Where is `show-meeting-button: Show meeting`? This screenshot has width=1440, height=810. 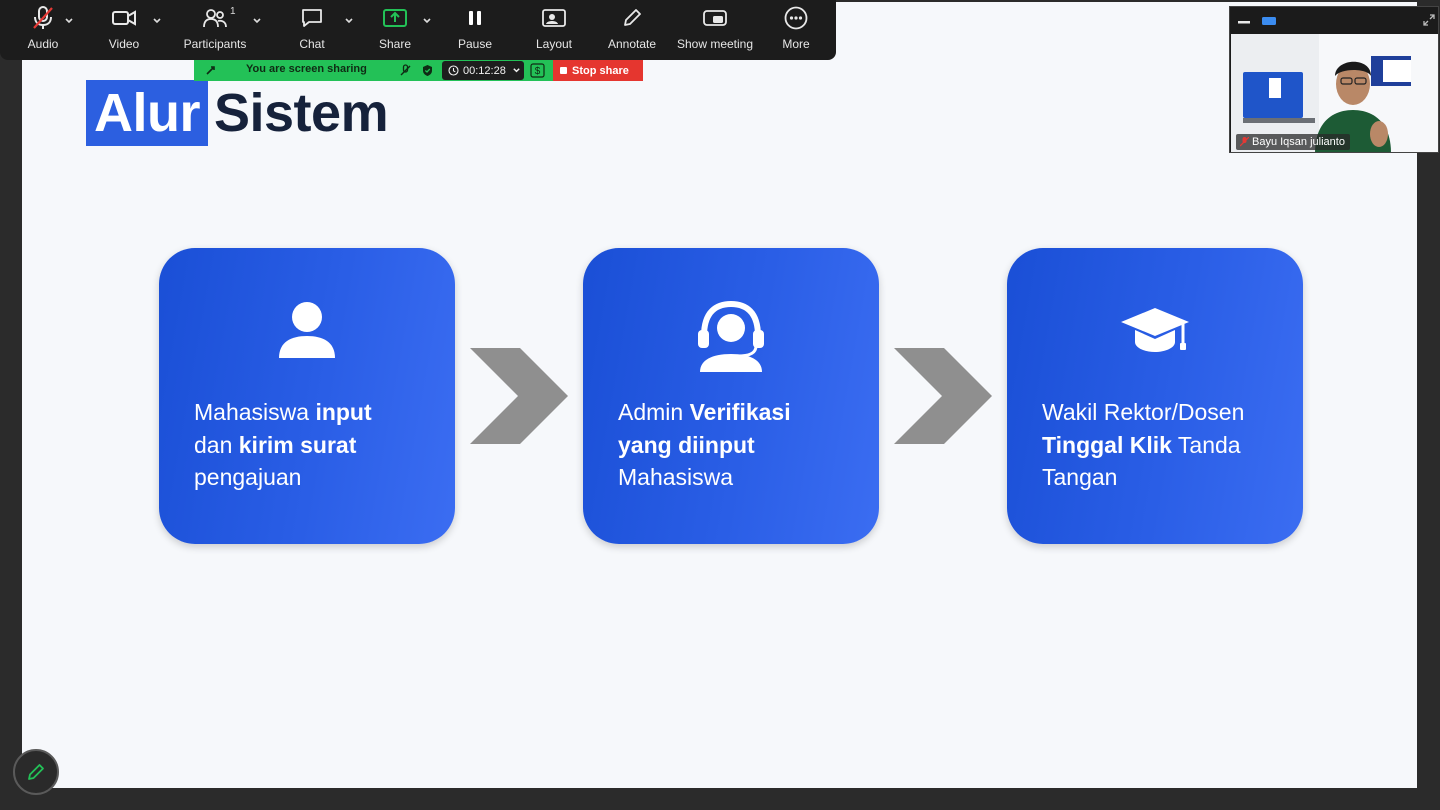
show-meeting-button: Show meeting is located at coordinates (715, 30).